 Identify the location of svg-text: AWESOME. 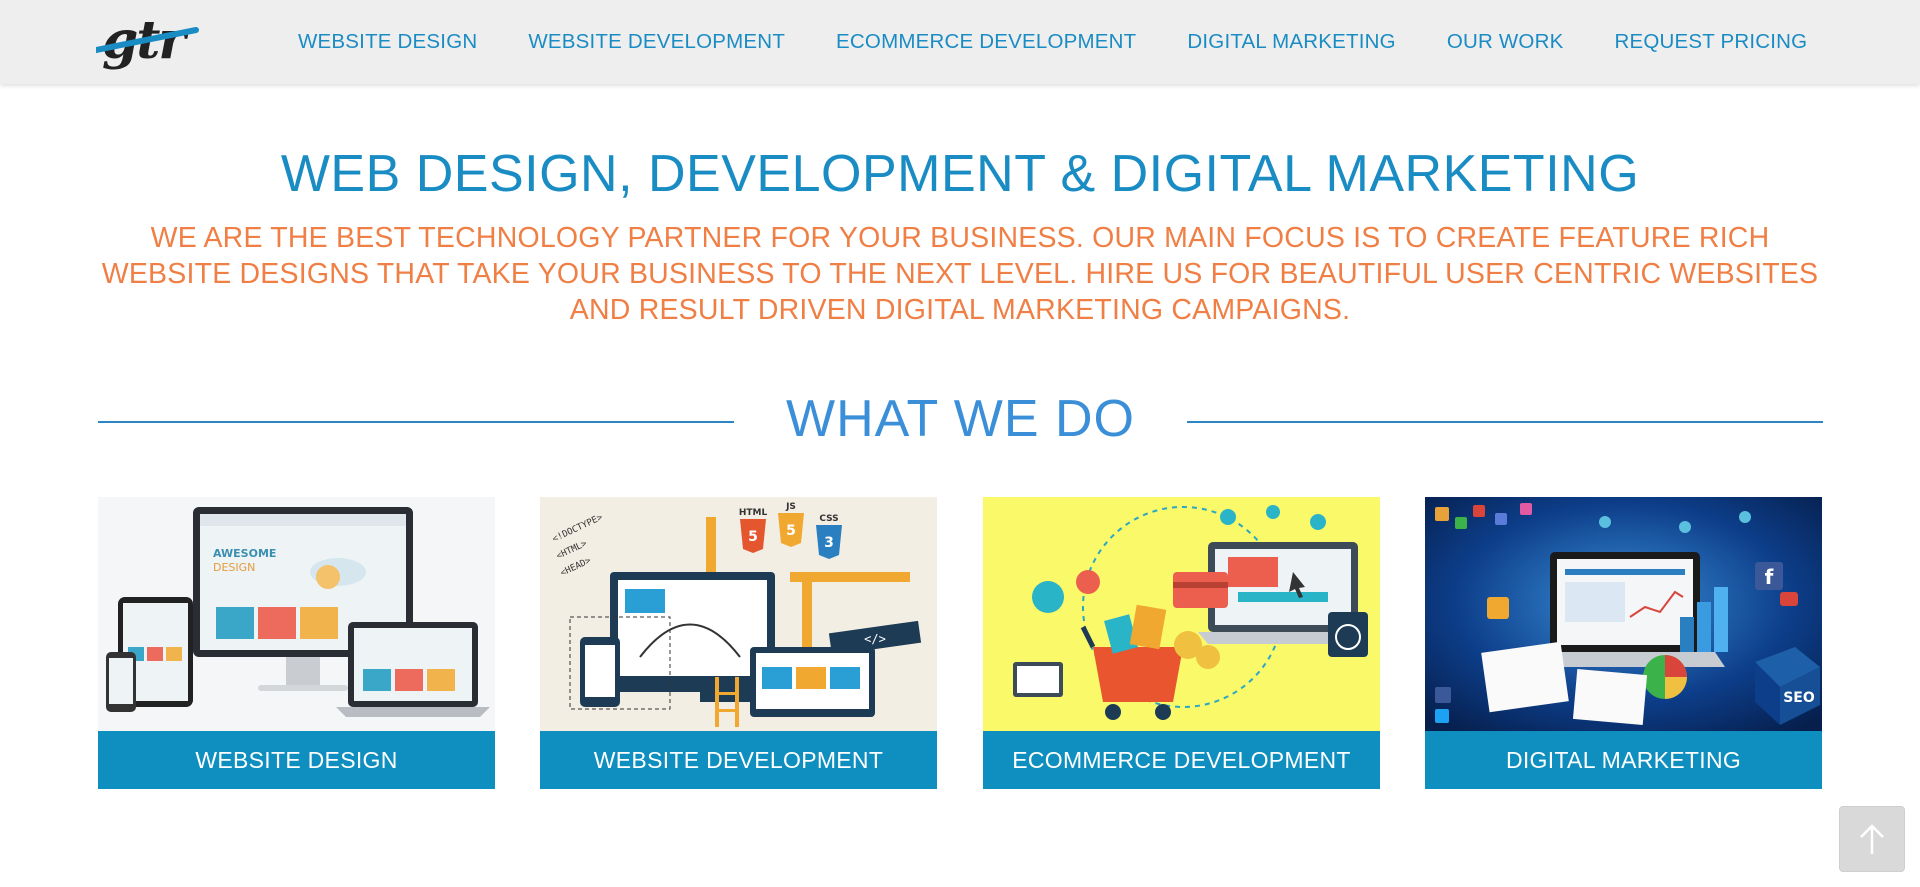
(244, 553).